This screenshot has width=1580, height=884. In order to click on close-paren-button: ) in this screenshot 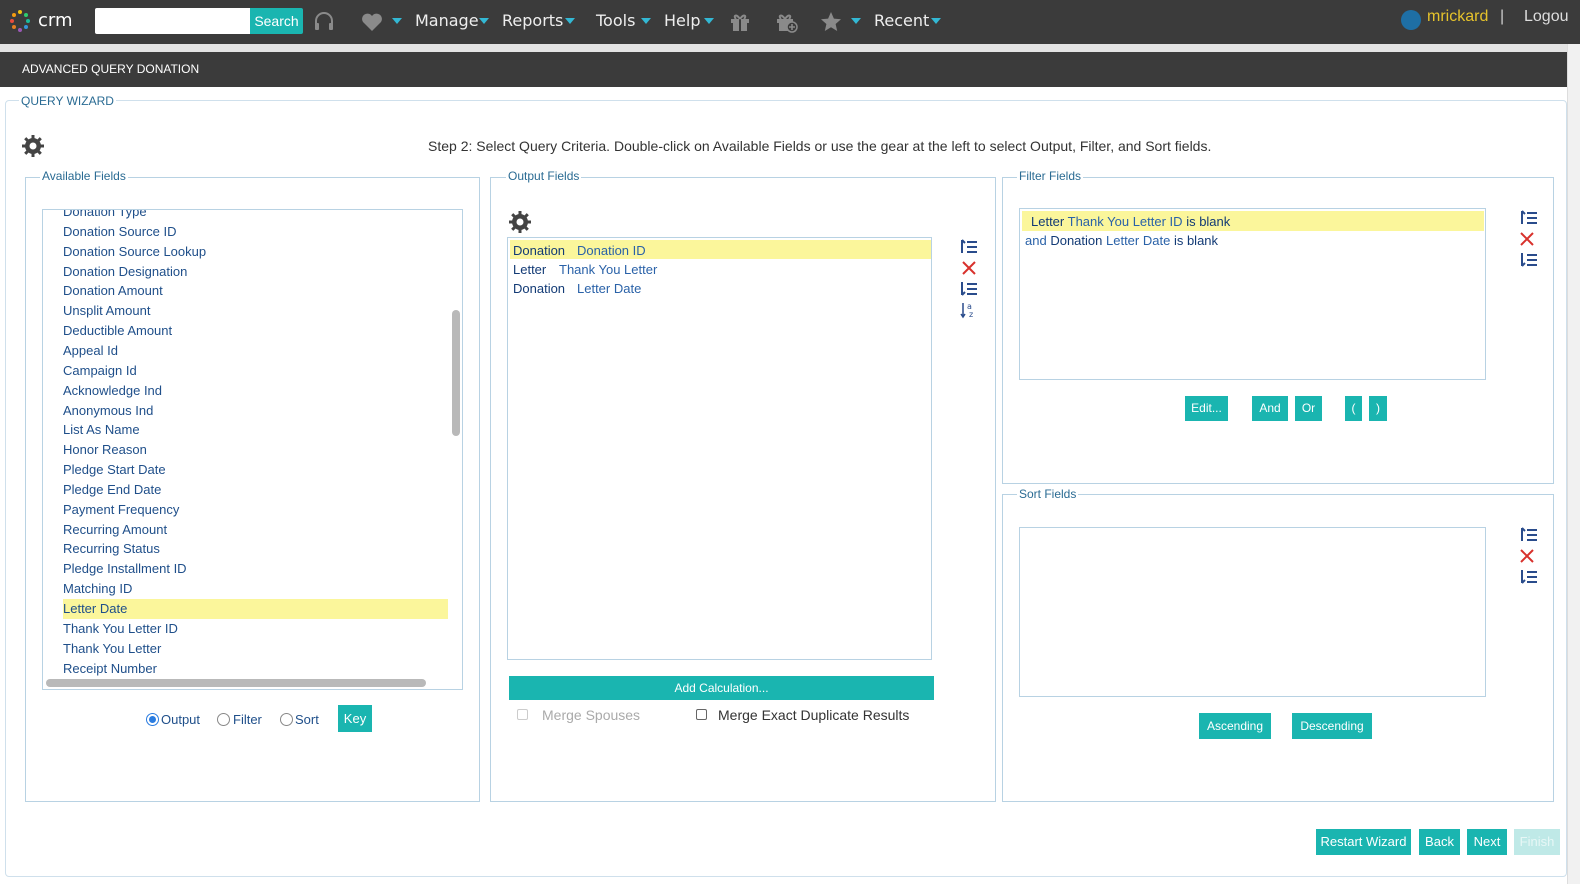, I will do `click(1378, 408)`.